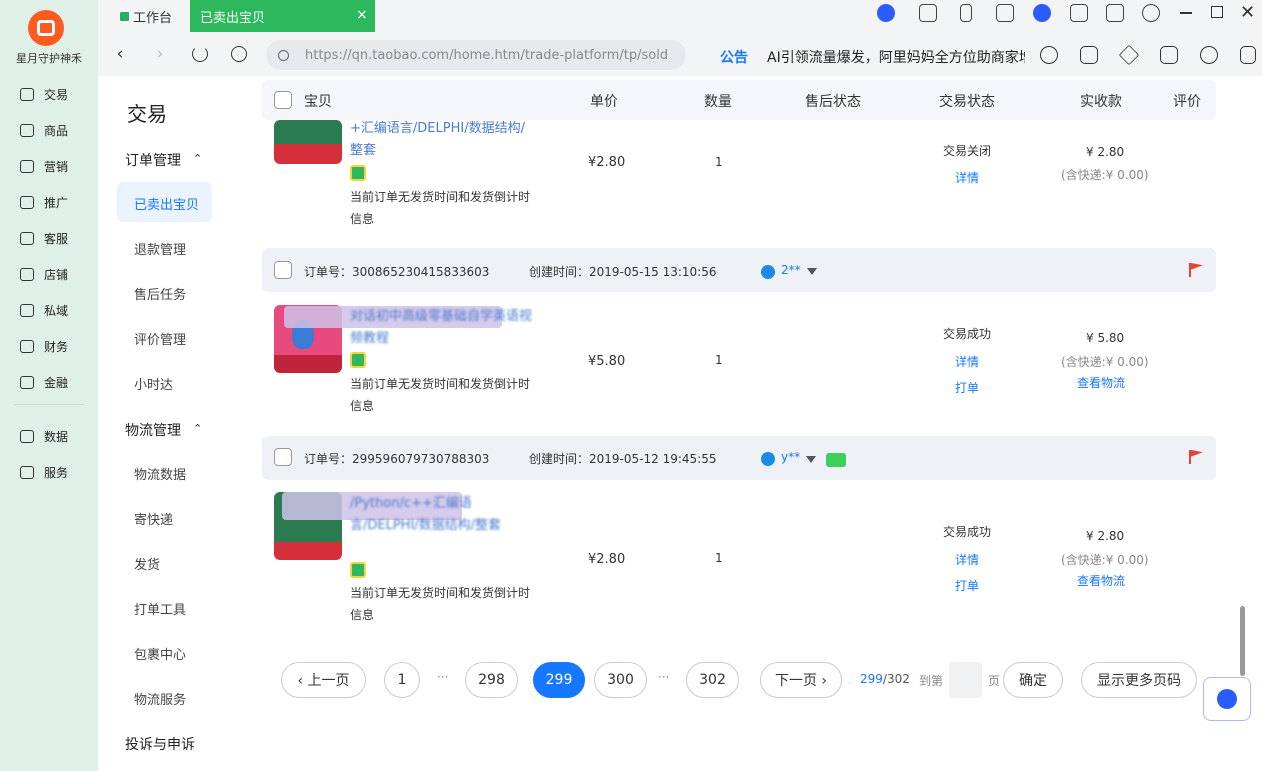  Describe the element at coordinates (362, 15) in the screenshot. I see `tab-close-button: ×` at that location.